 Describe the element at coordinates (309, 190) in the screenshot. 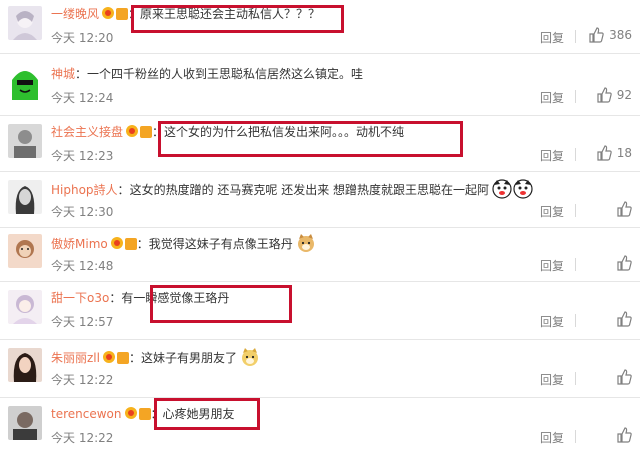

I see `comment-text: 这女的热度蹭的 还马赛克呢 还发出来 想蹭热度就跟王思聪在一起阿` at that location.